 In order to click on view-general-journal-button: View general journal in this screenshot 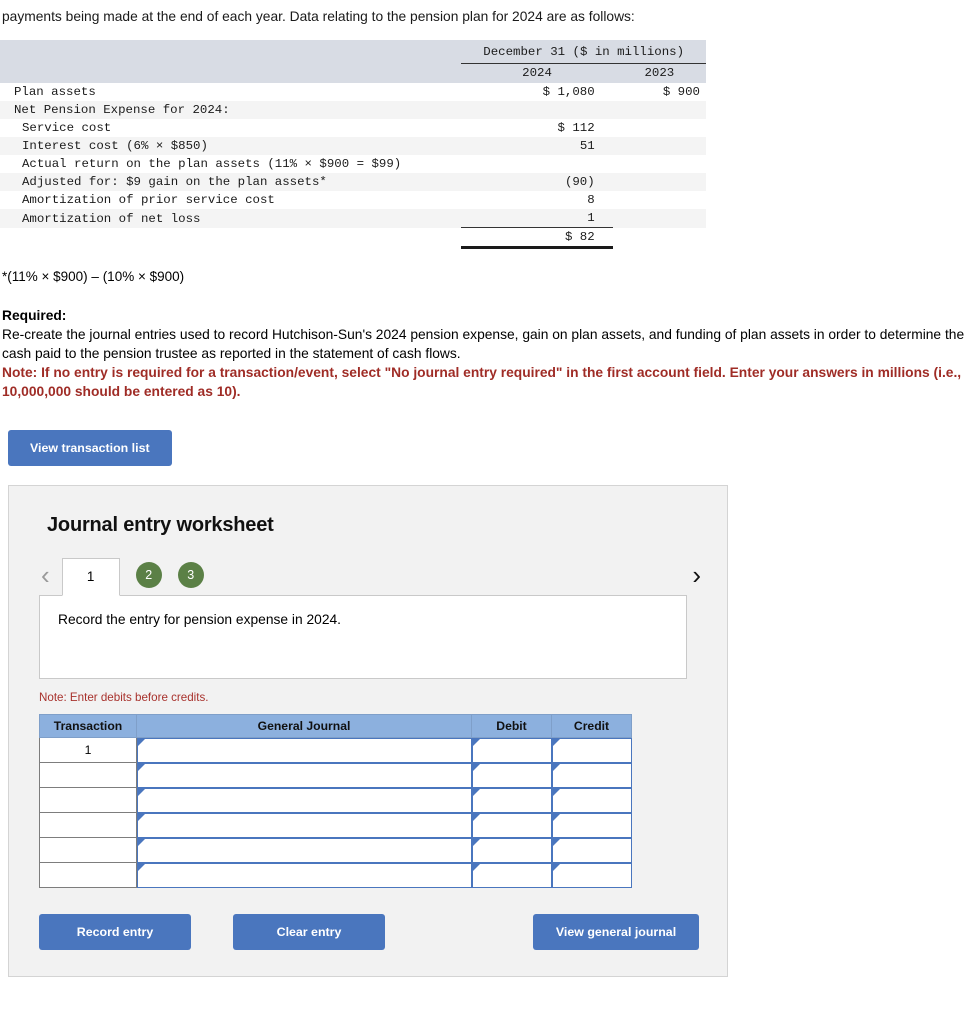, I will do `click(616, 932)`.